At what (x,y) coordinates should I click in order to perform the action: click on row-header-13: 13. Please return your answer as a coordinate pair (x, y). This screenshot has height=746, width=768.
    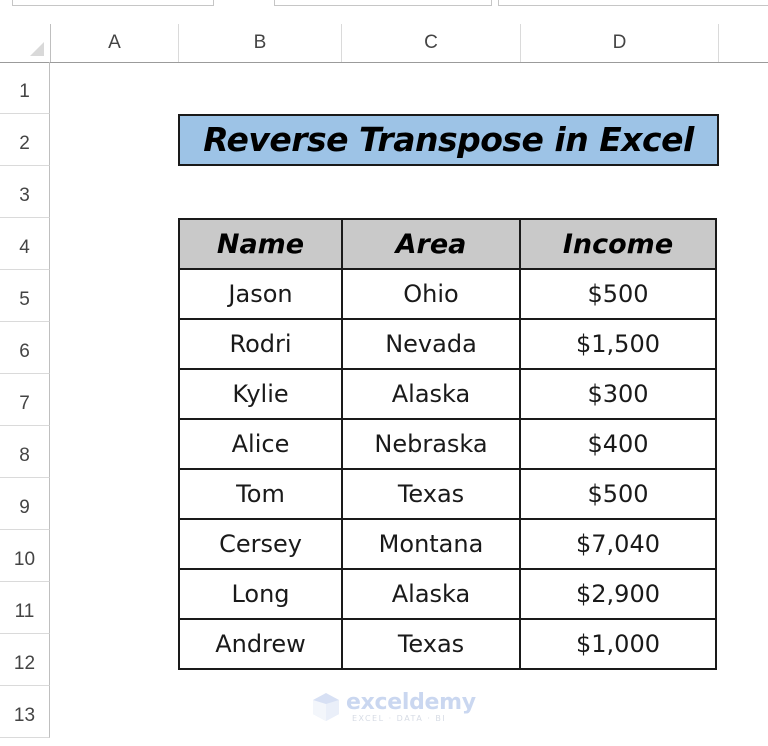
    Looking at the image, I should click on (25, 712).